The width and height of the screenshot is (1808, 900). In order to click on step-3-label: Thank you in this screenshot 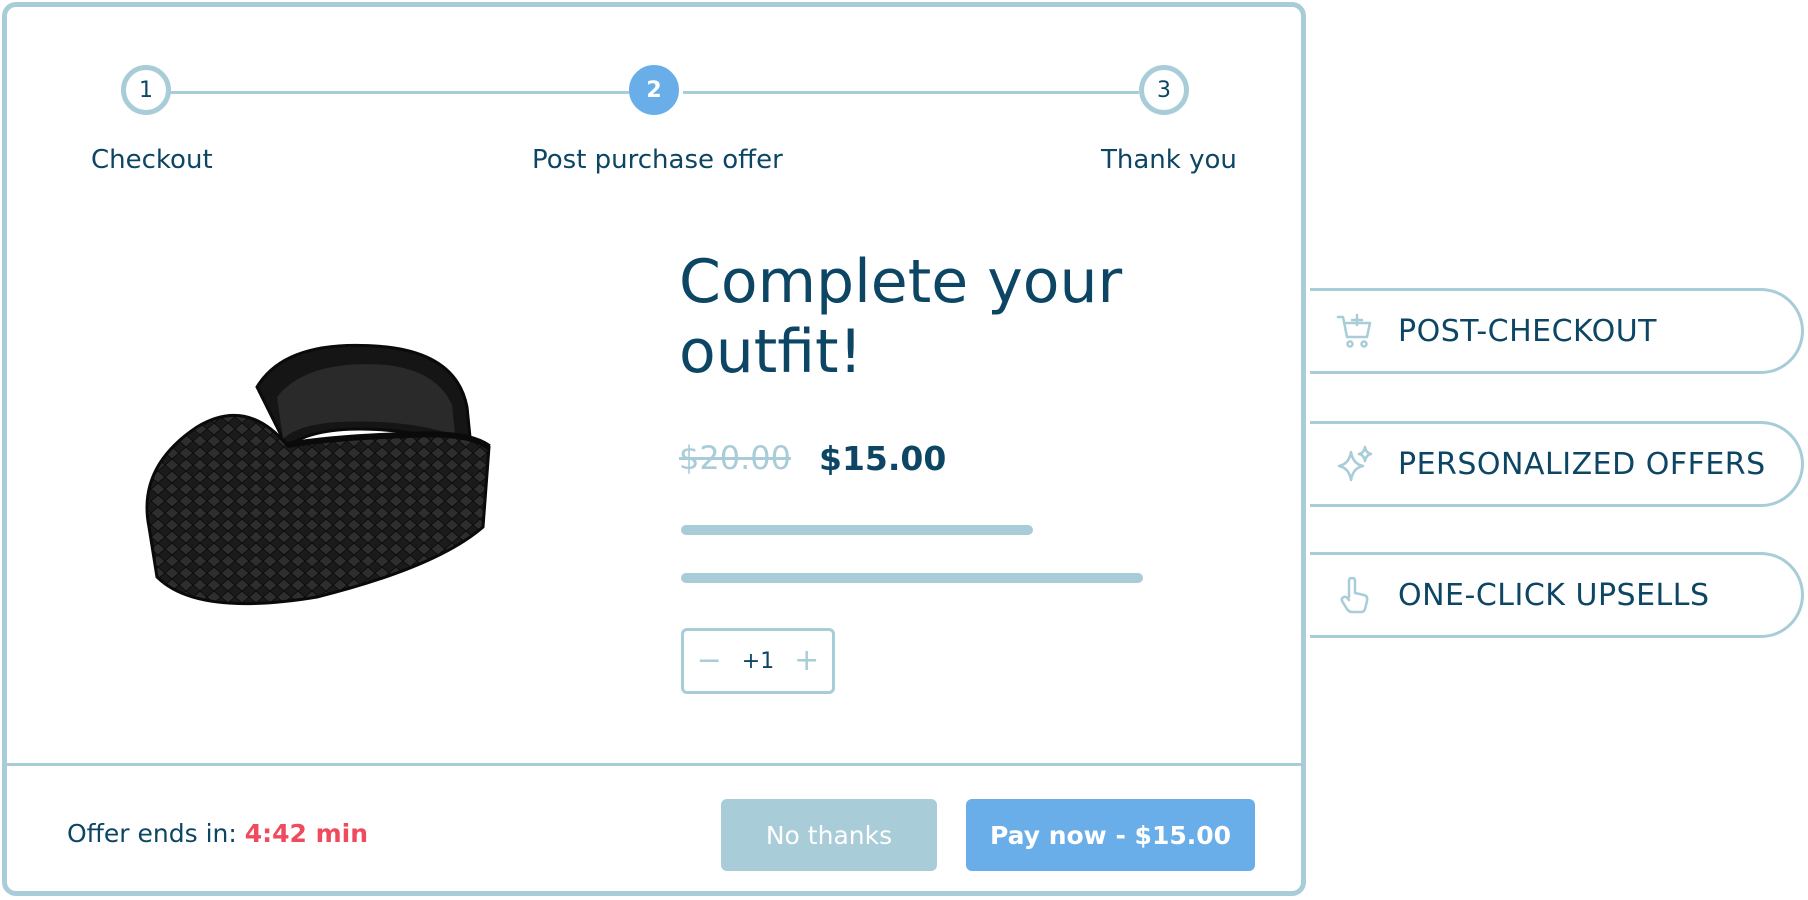, I will do `click(1169, 160)`.